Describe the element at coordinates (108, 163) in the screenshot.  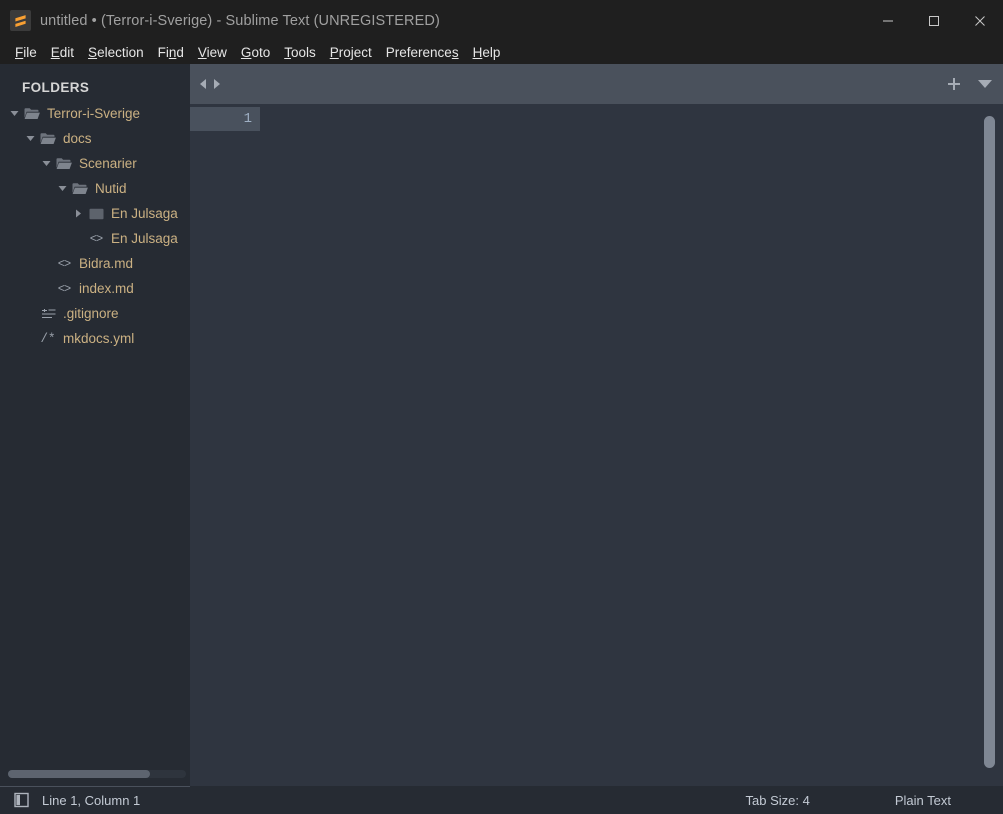
I see `tree-item-label: Scenarier` at that location.